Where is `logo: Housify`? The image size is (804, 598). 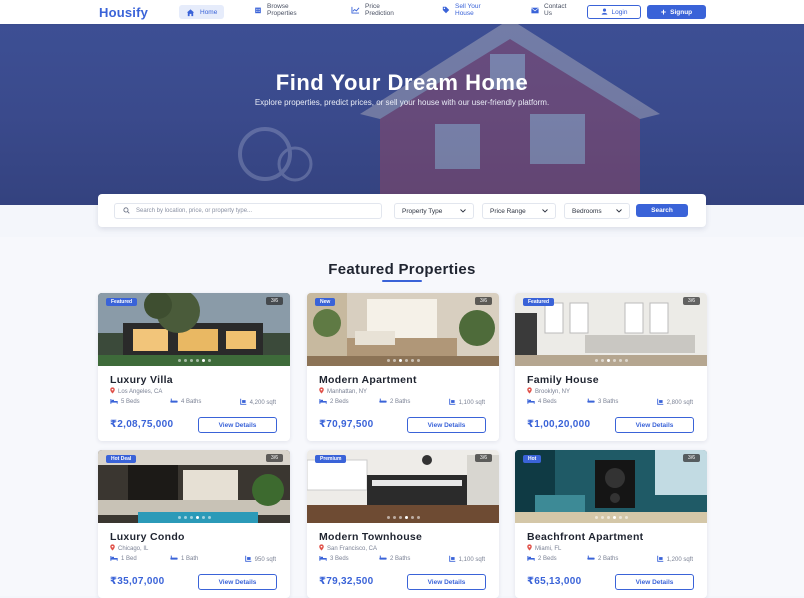 logo: Housify is located at coordinates (123, 12).